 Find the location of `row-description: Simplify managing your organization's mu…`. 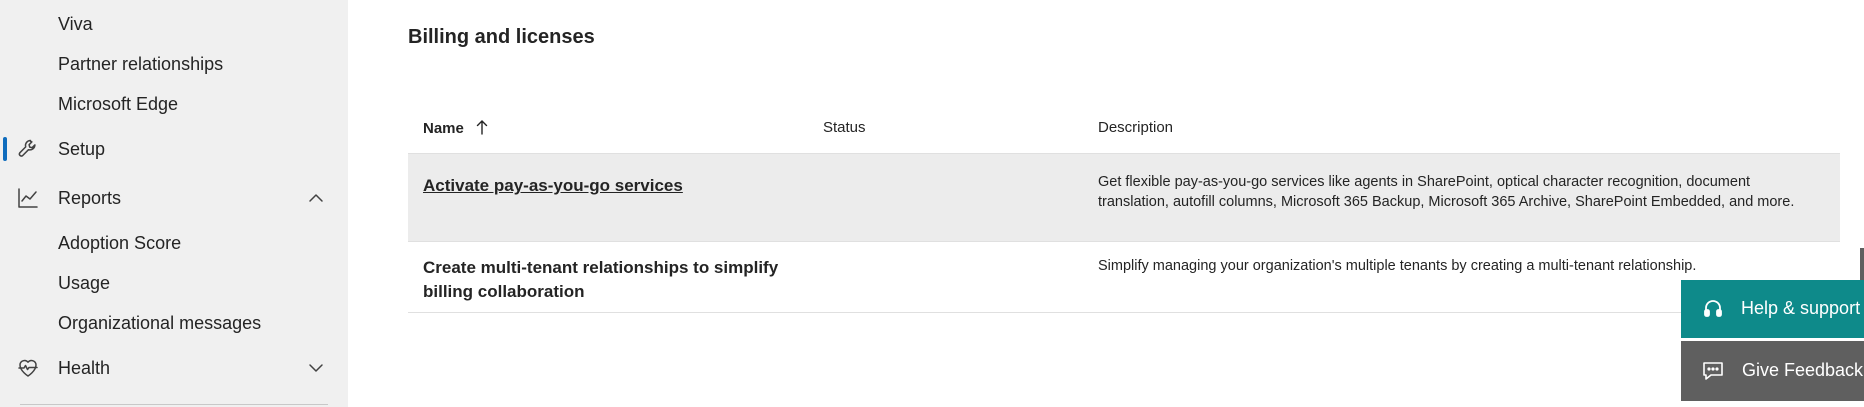

row-description: Simplify managing your organization's mu… is located at coordinates (1397, 266).